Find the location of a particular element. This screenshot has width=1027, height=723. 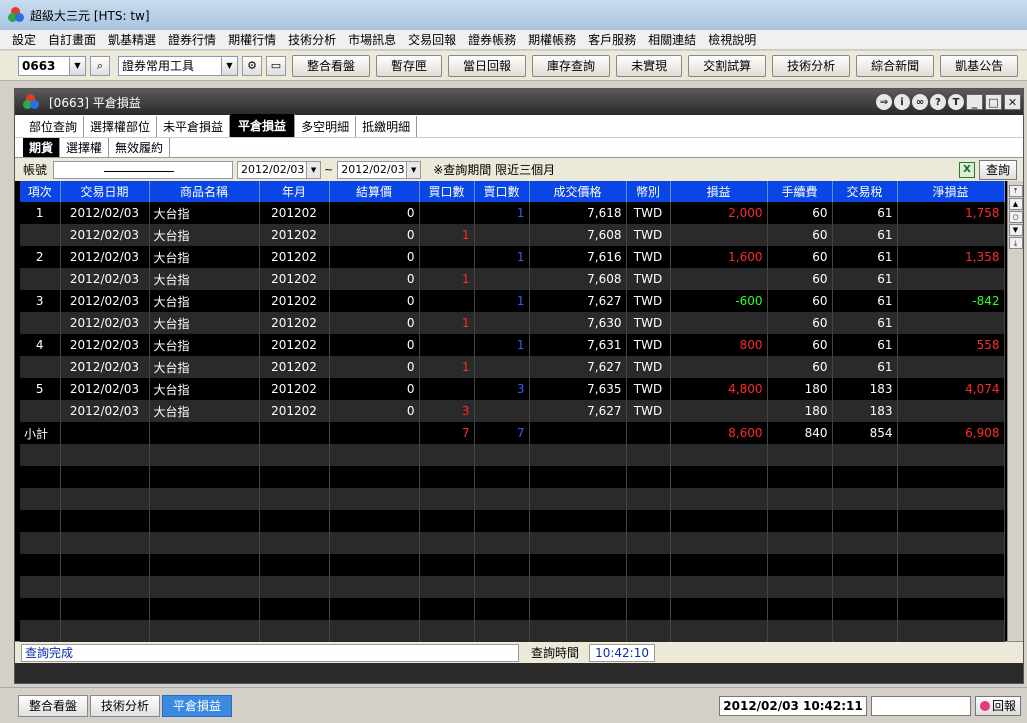

excel-export-icon: X is located at coordinates (966, 169).